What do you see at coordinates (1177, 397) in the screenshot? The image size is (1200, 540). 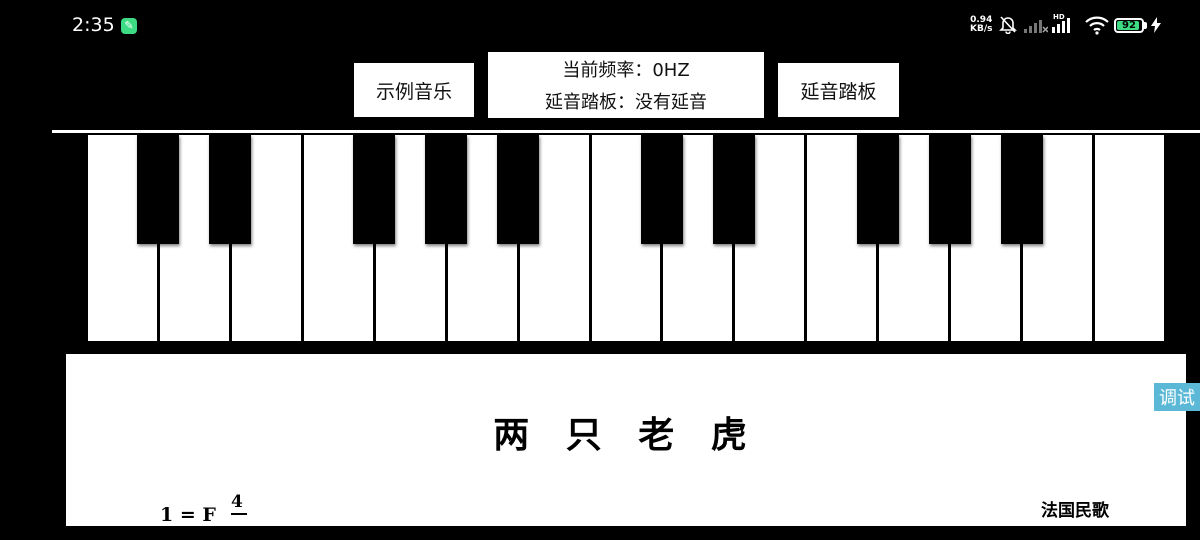 I see `debug-button: 调试` at bounding box center [1177, 397].